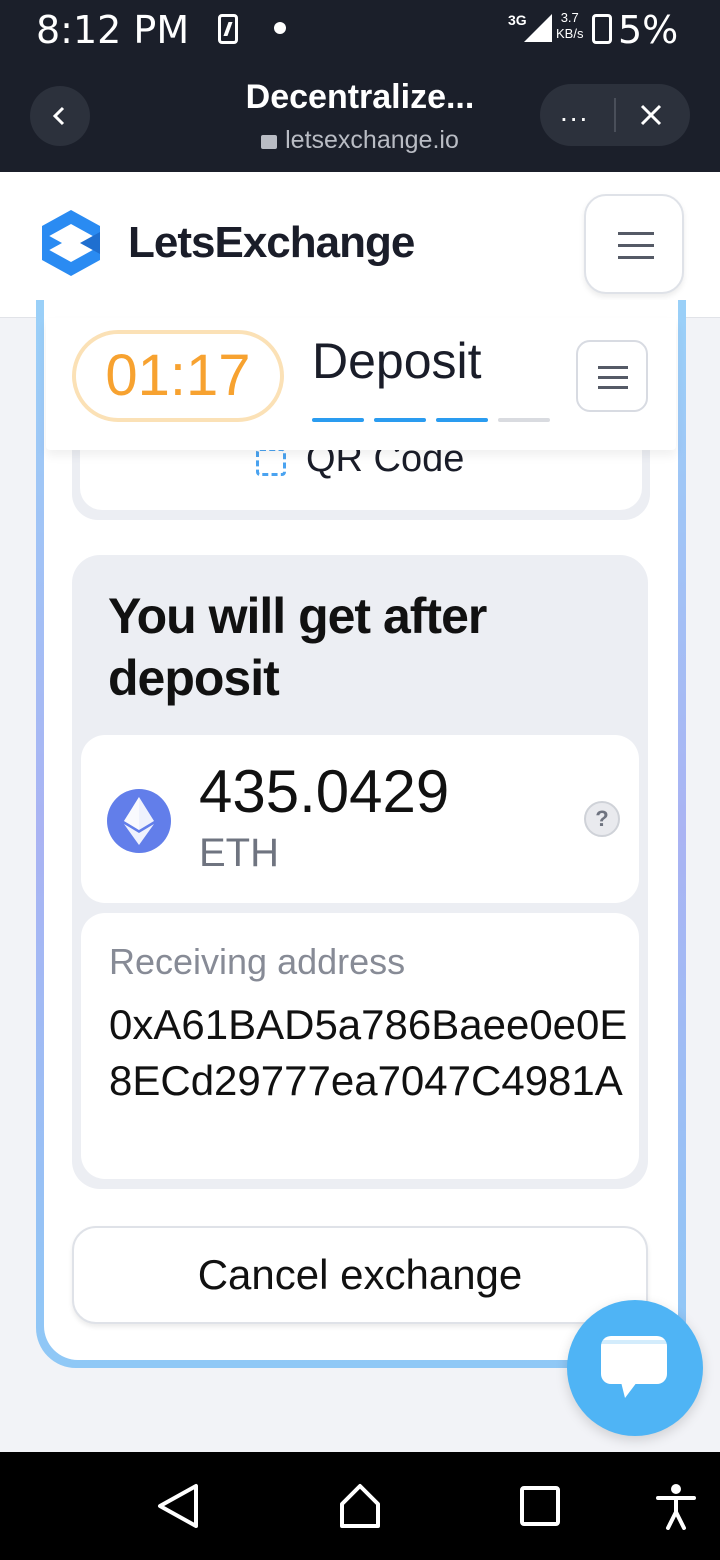 This screenshot has width=720, height=1560. Describe the element at coordinates (602, 819) in the screenshot. I see `help-icon: ?` at that location.